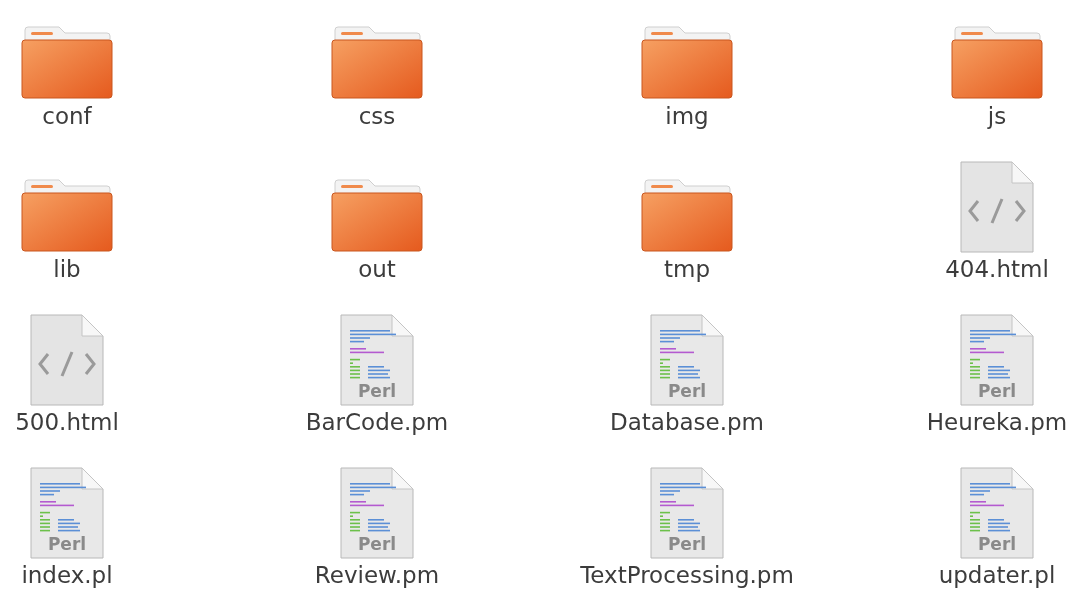  Describe the element at coordinates (687, 422) in the screenshot. I see `file-name: Database.pm` at that location.